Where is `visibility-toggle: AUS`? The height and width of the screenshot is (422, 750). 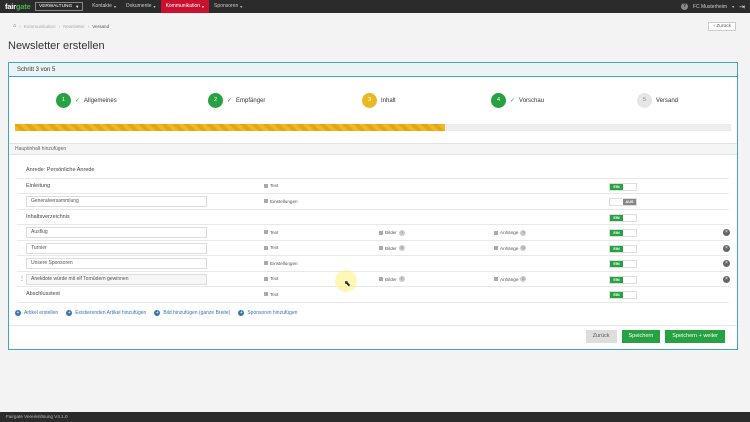
visibility-toggle: AUS is located at coordinates (623, 202).